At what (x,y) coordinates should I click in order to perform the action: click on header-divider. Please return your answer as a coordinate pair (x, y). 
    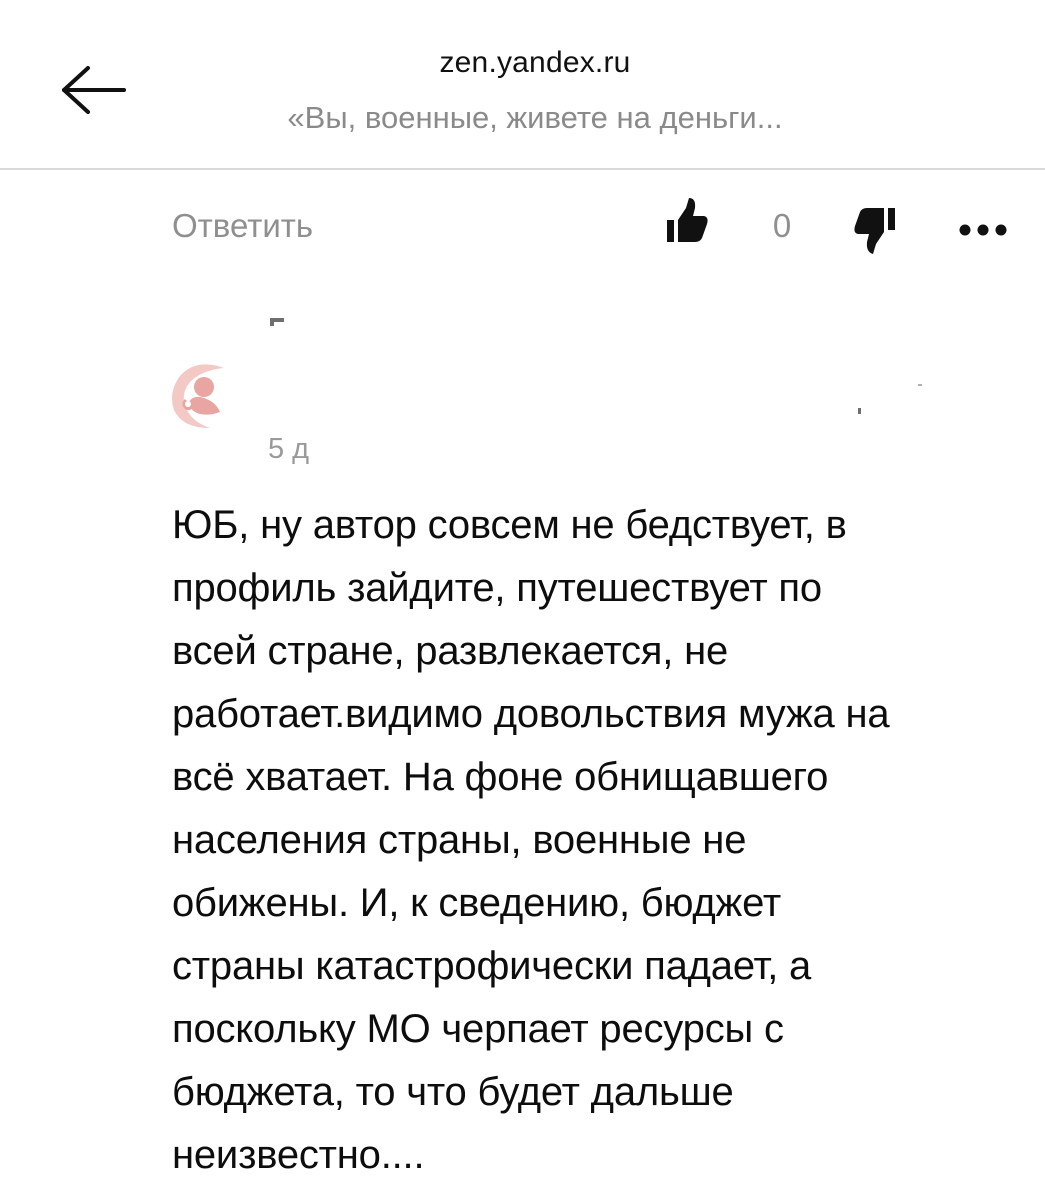
    Looking at the image, I should click on (522, 169).